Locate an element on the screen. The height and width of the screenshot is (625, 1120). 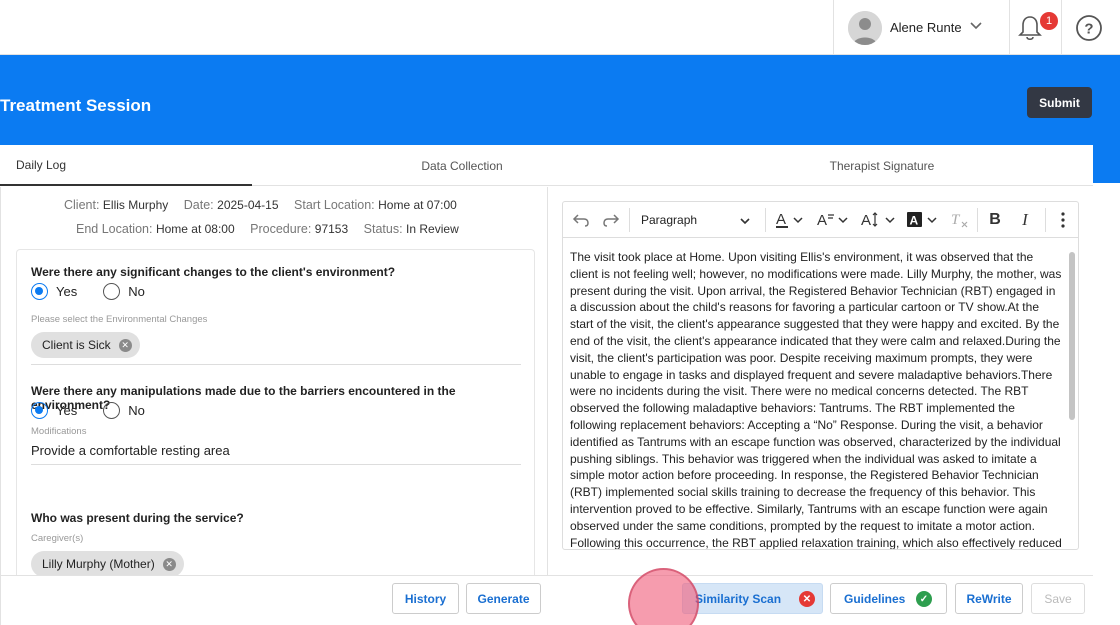
check-icon: ✓ is located at coordinates (924, 599).